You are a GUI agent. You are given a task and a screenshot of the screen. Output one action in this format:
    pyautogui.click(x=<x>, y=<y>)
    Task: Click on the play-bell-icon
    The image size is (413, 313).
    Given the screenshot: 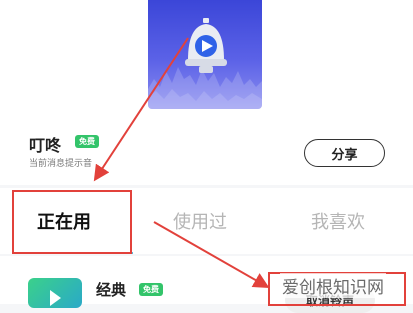 What is the action you would take?
    pyautogui.click(x=206, y=45)
    